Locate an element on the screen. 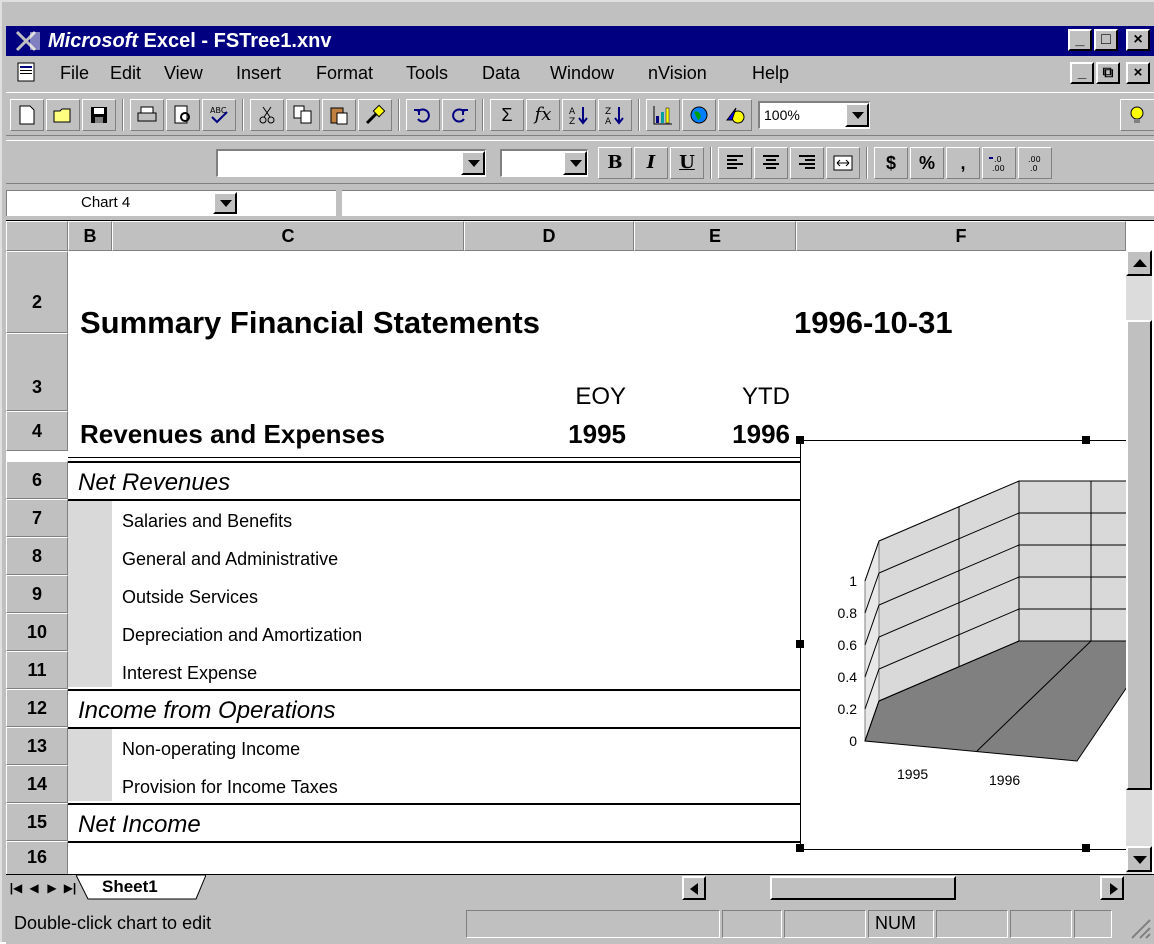  new-button is located at coordinates (27, 115).